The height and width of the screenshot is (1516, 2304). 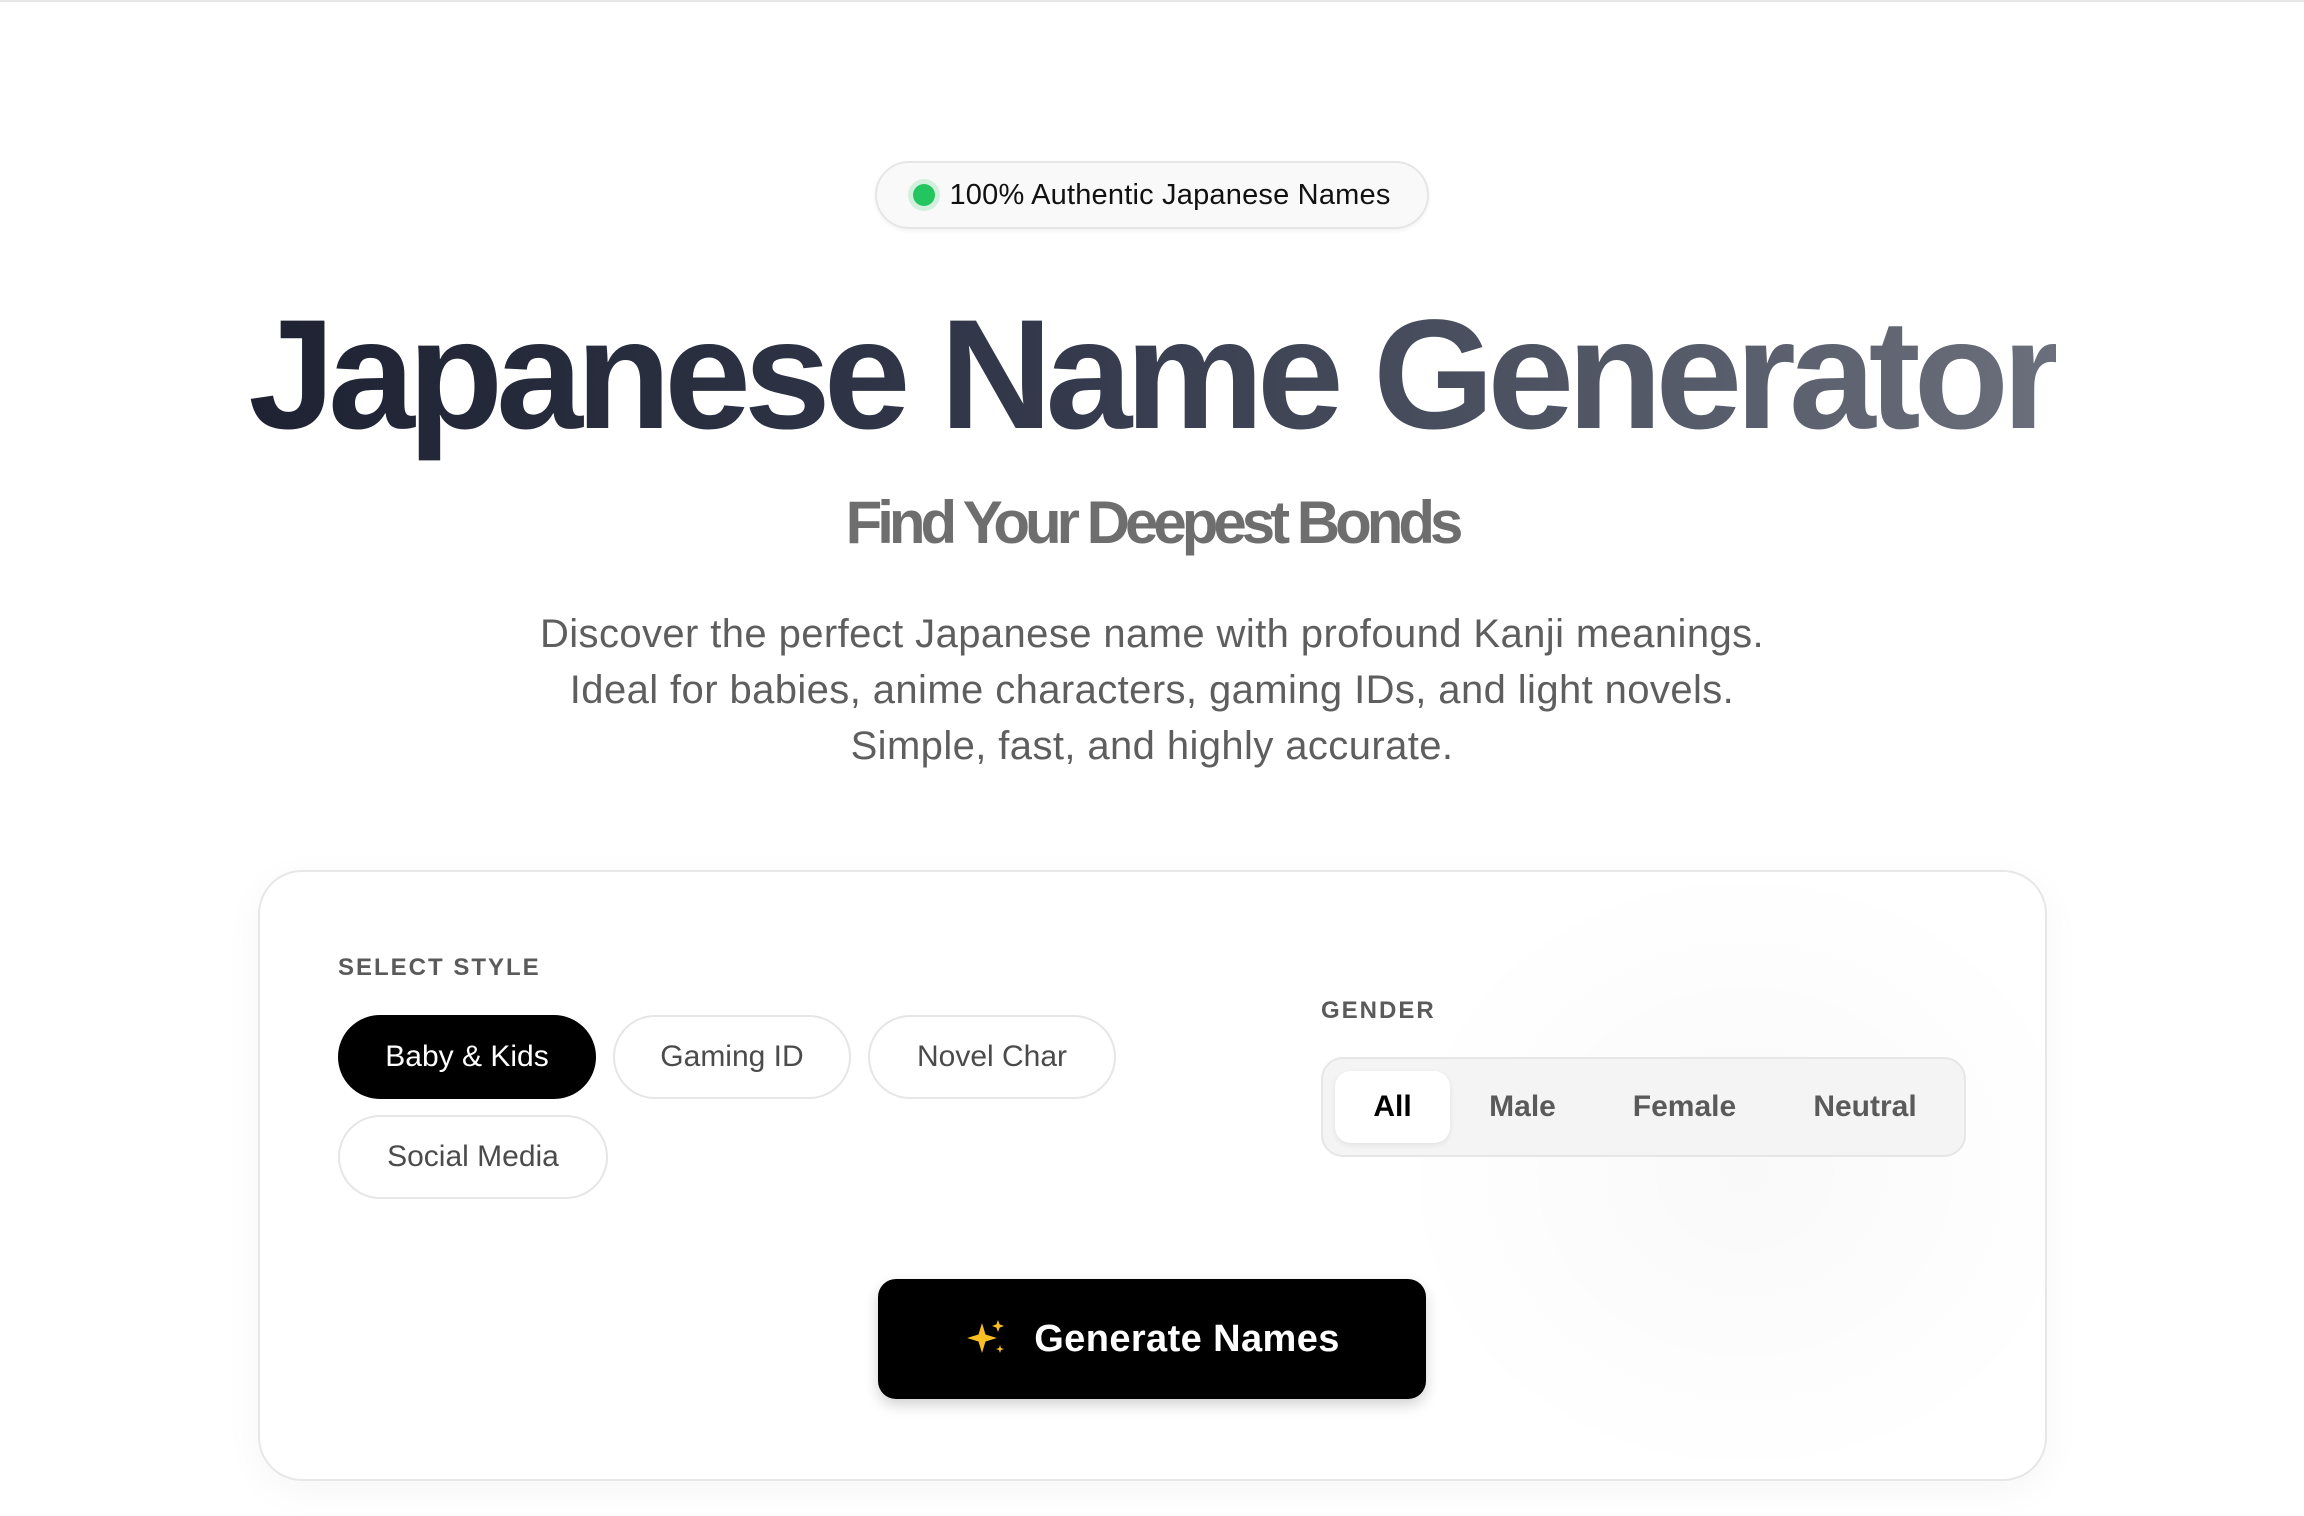 I want to click on page-title: Japanese Name Generator, so click(x=1152, y=375).